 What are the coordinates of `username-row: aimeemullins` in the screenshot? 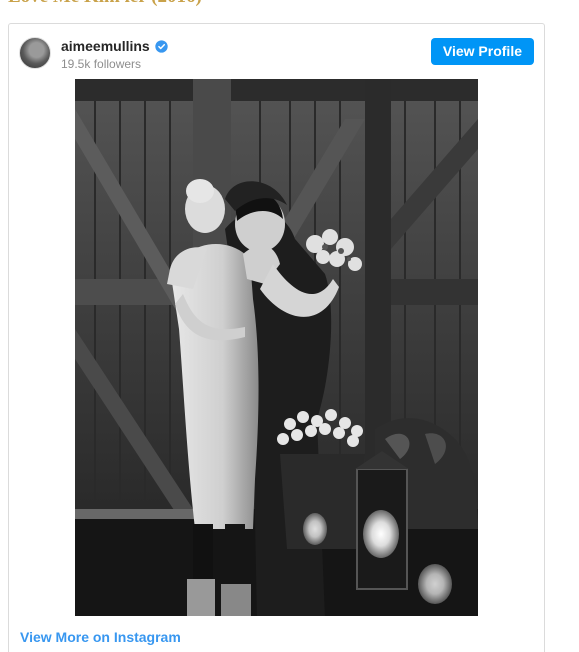 It's located at (114, 46).